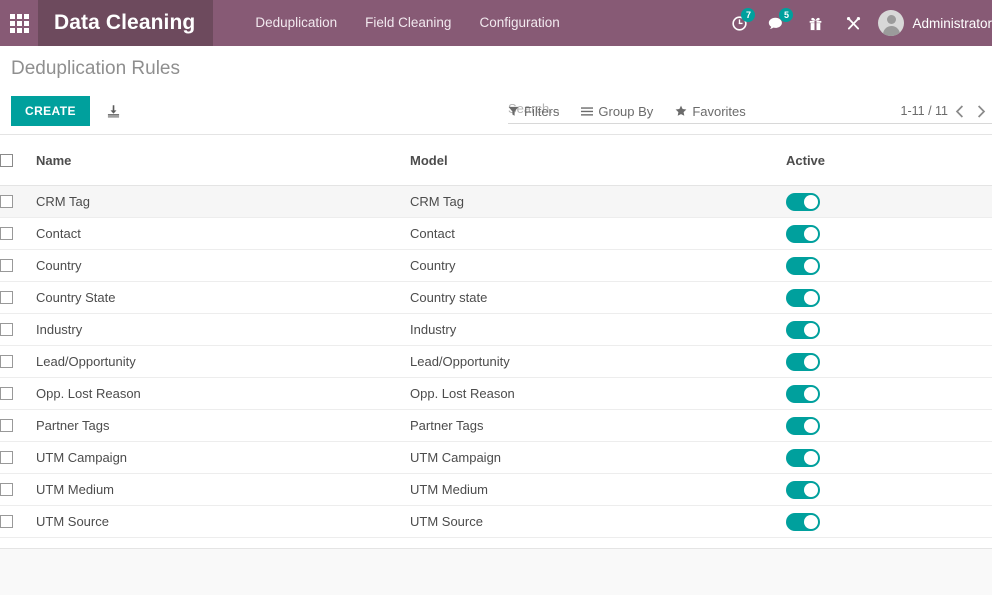 The image size is (992, 595). I want to click on table-row: Partner Tags Partner Tags, so click(496, 425).